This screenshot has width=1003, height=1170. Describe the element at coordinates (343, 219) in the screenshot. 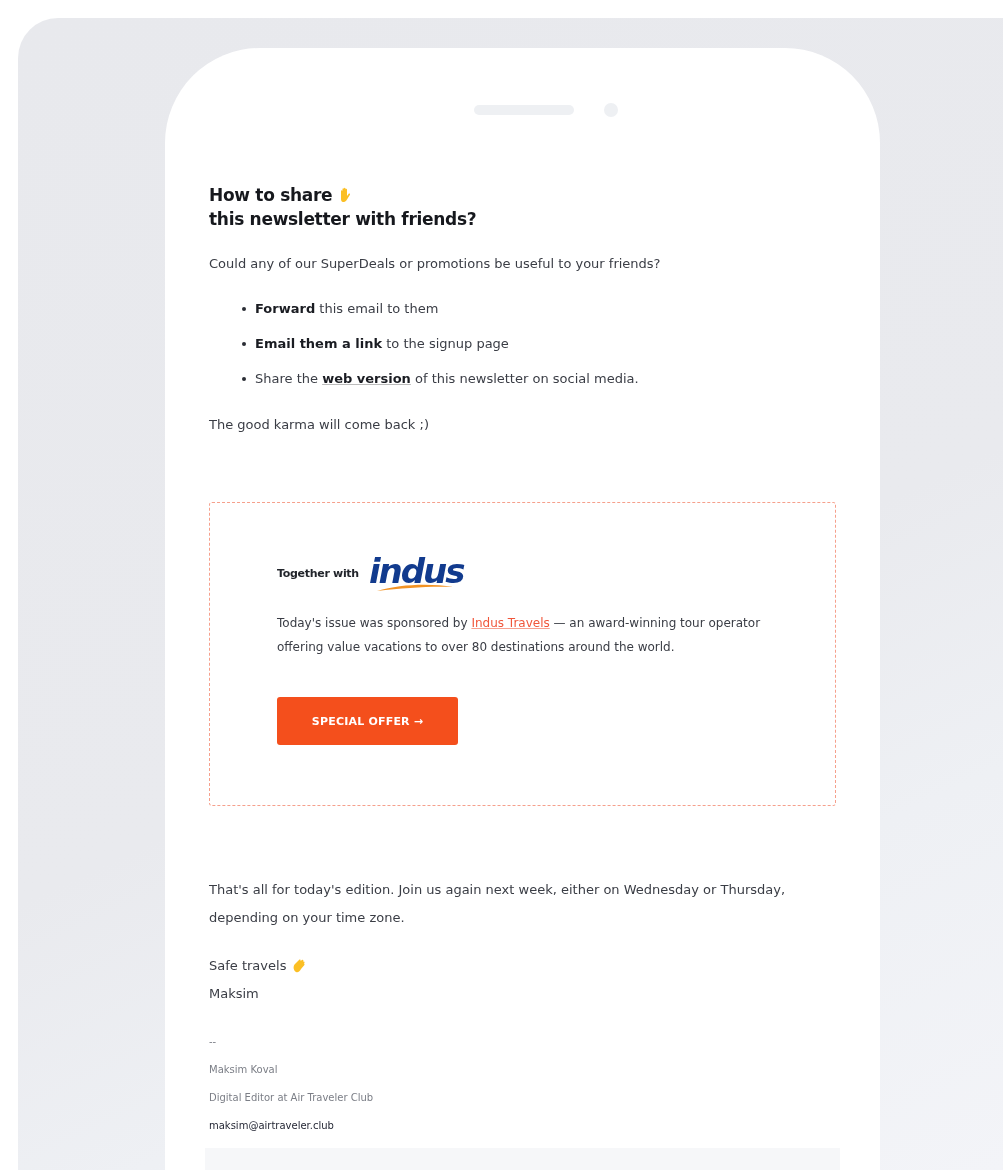

I see `heading-text: this newsletter with friends?` at that location.